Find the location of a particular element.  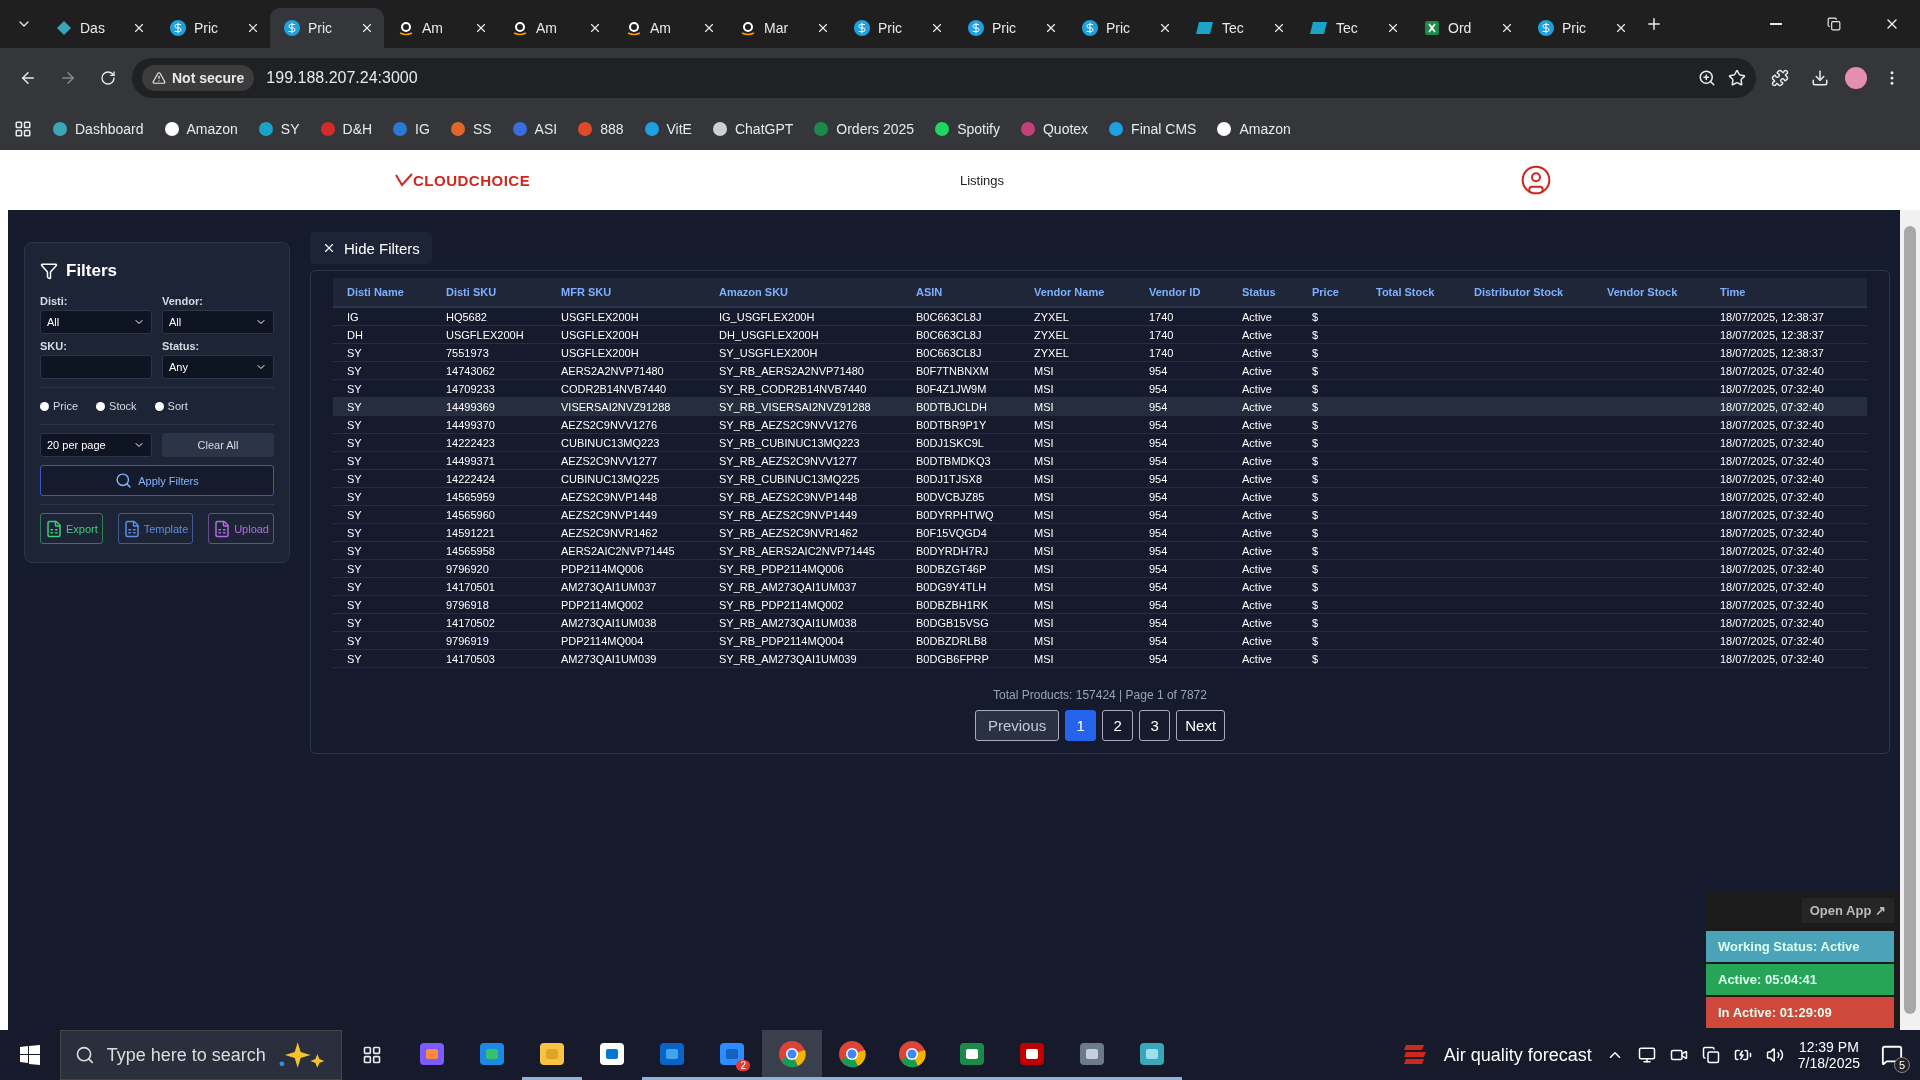

table-cell-text: SY is located at coordinates (354, 424).